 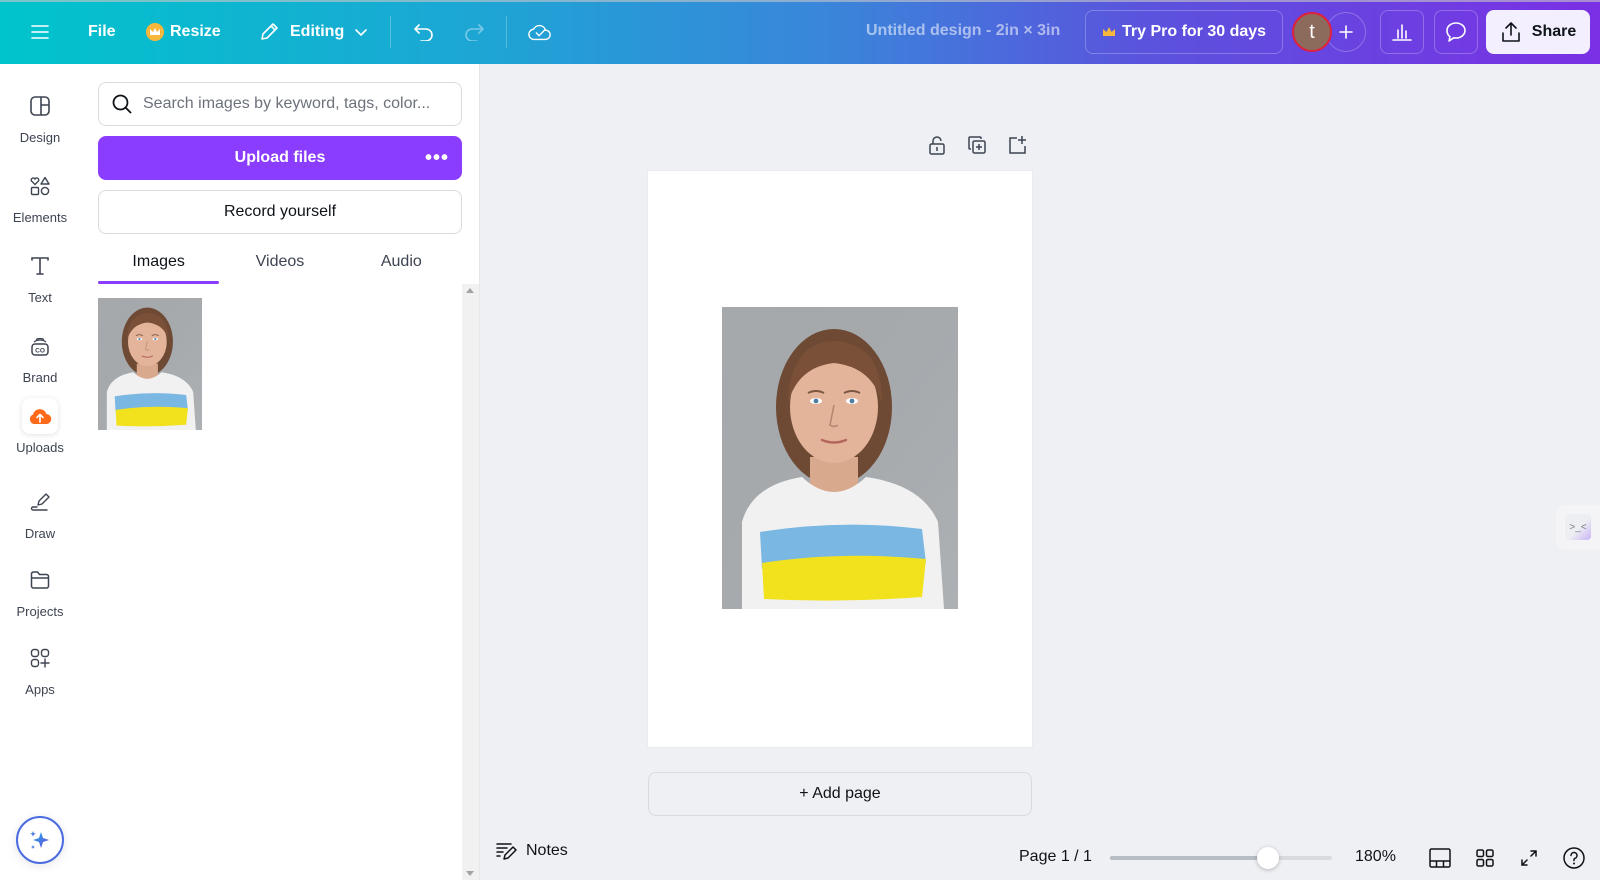 I want to click on canvas-image, so click(x=840, y=458).